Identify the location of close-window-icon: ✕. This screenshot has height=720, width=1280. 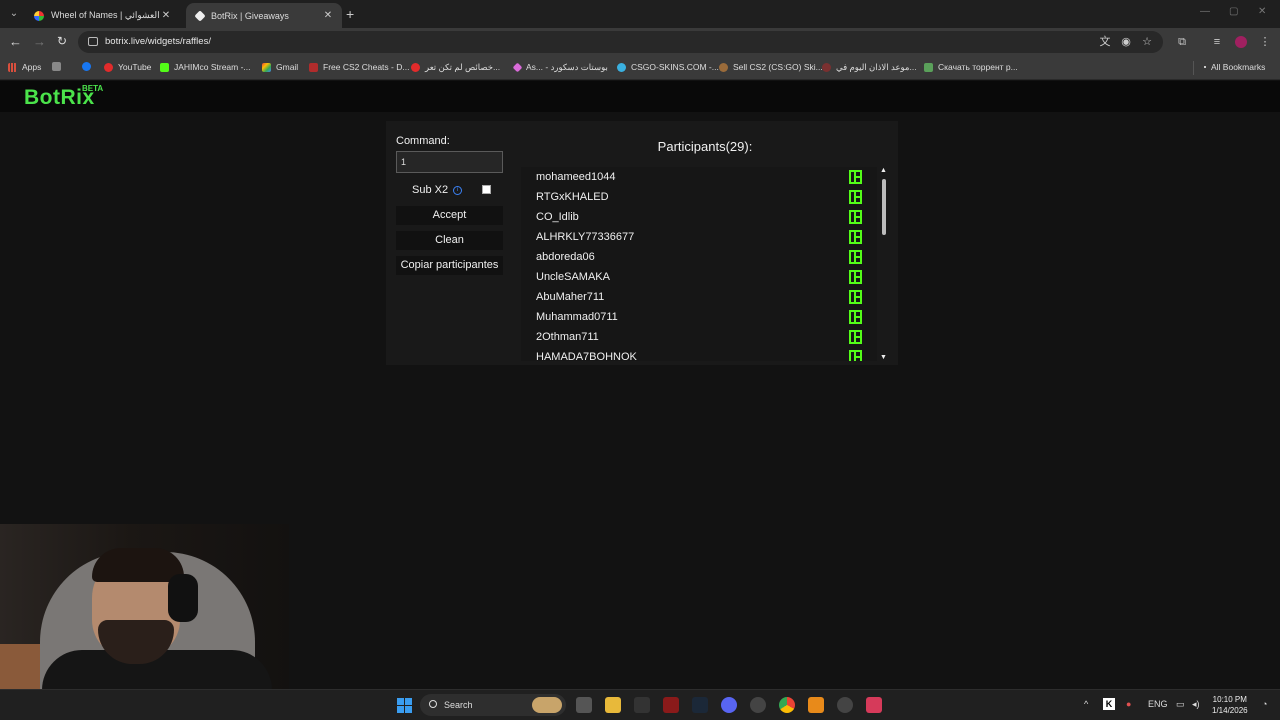
(1262, 11).